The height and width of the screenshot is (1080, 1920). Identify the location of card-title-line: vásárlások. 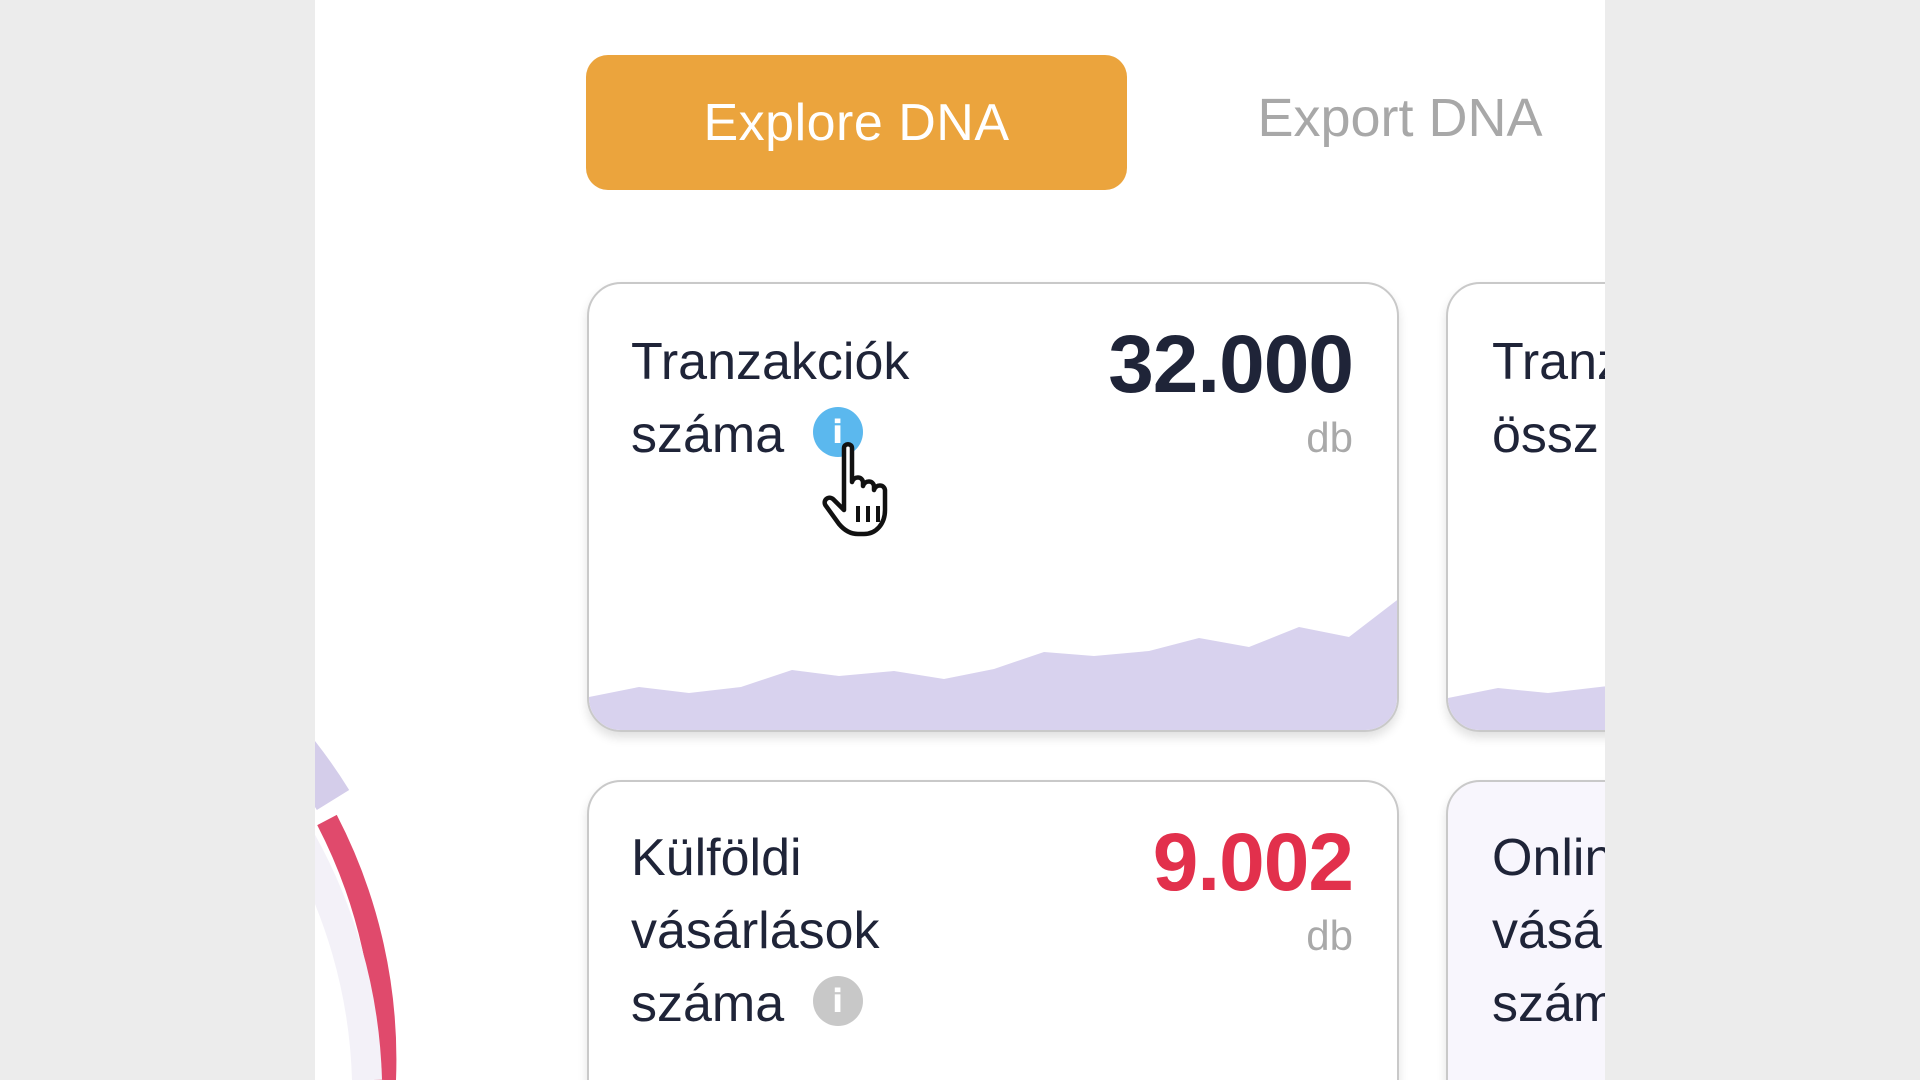
(755, 931).